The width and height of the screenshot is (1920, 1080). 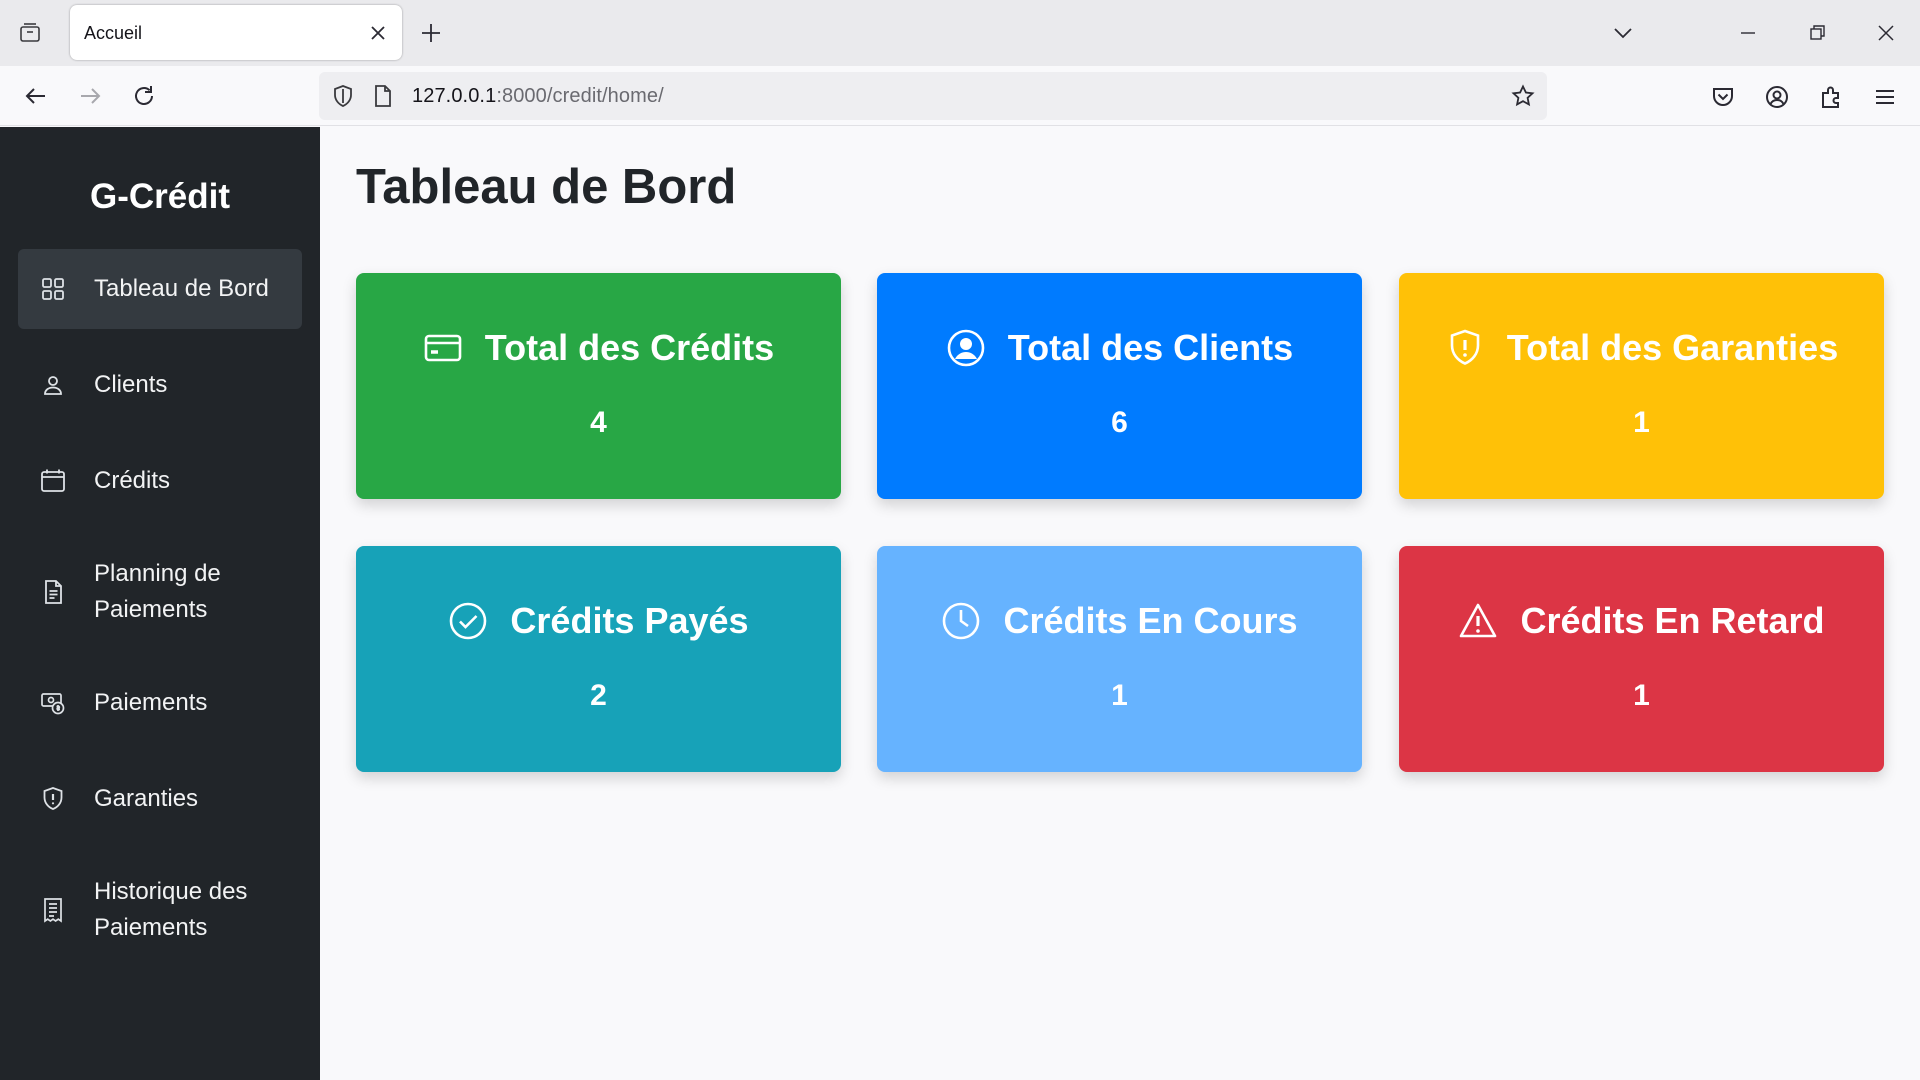 I want to click on url-host: 127.0.0.1, so click(x=454, y=96).